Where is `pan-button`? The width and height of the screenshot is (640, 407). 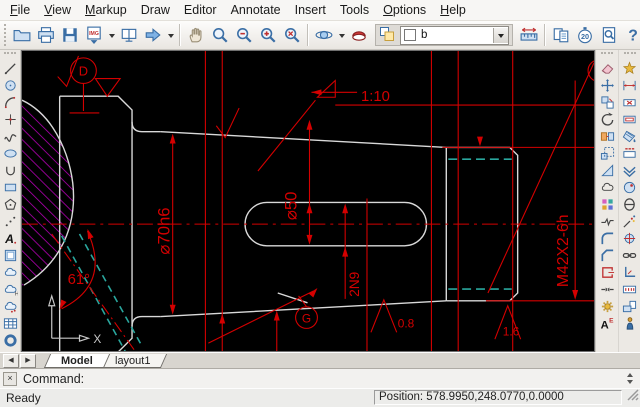
pan-button is located at coordinates (196, 35).